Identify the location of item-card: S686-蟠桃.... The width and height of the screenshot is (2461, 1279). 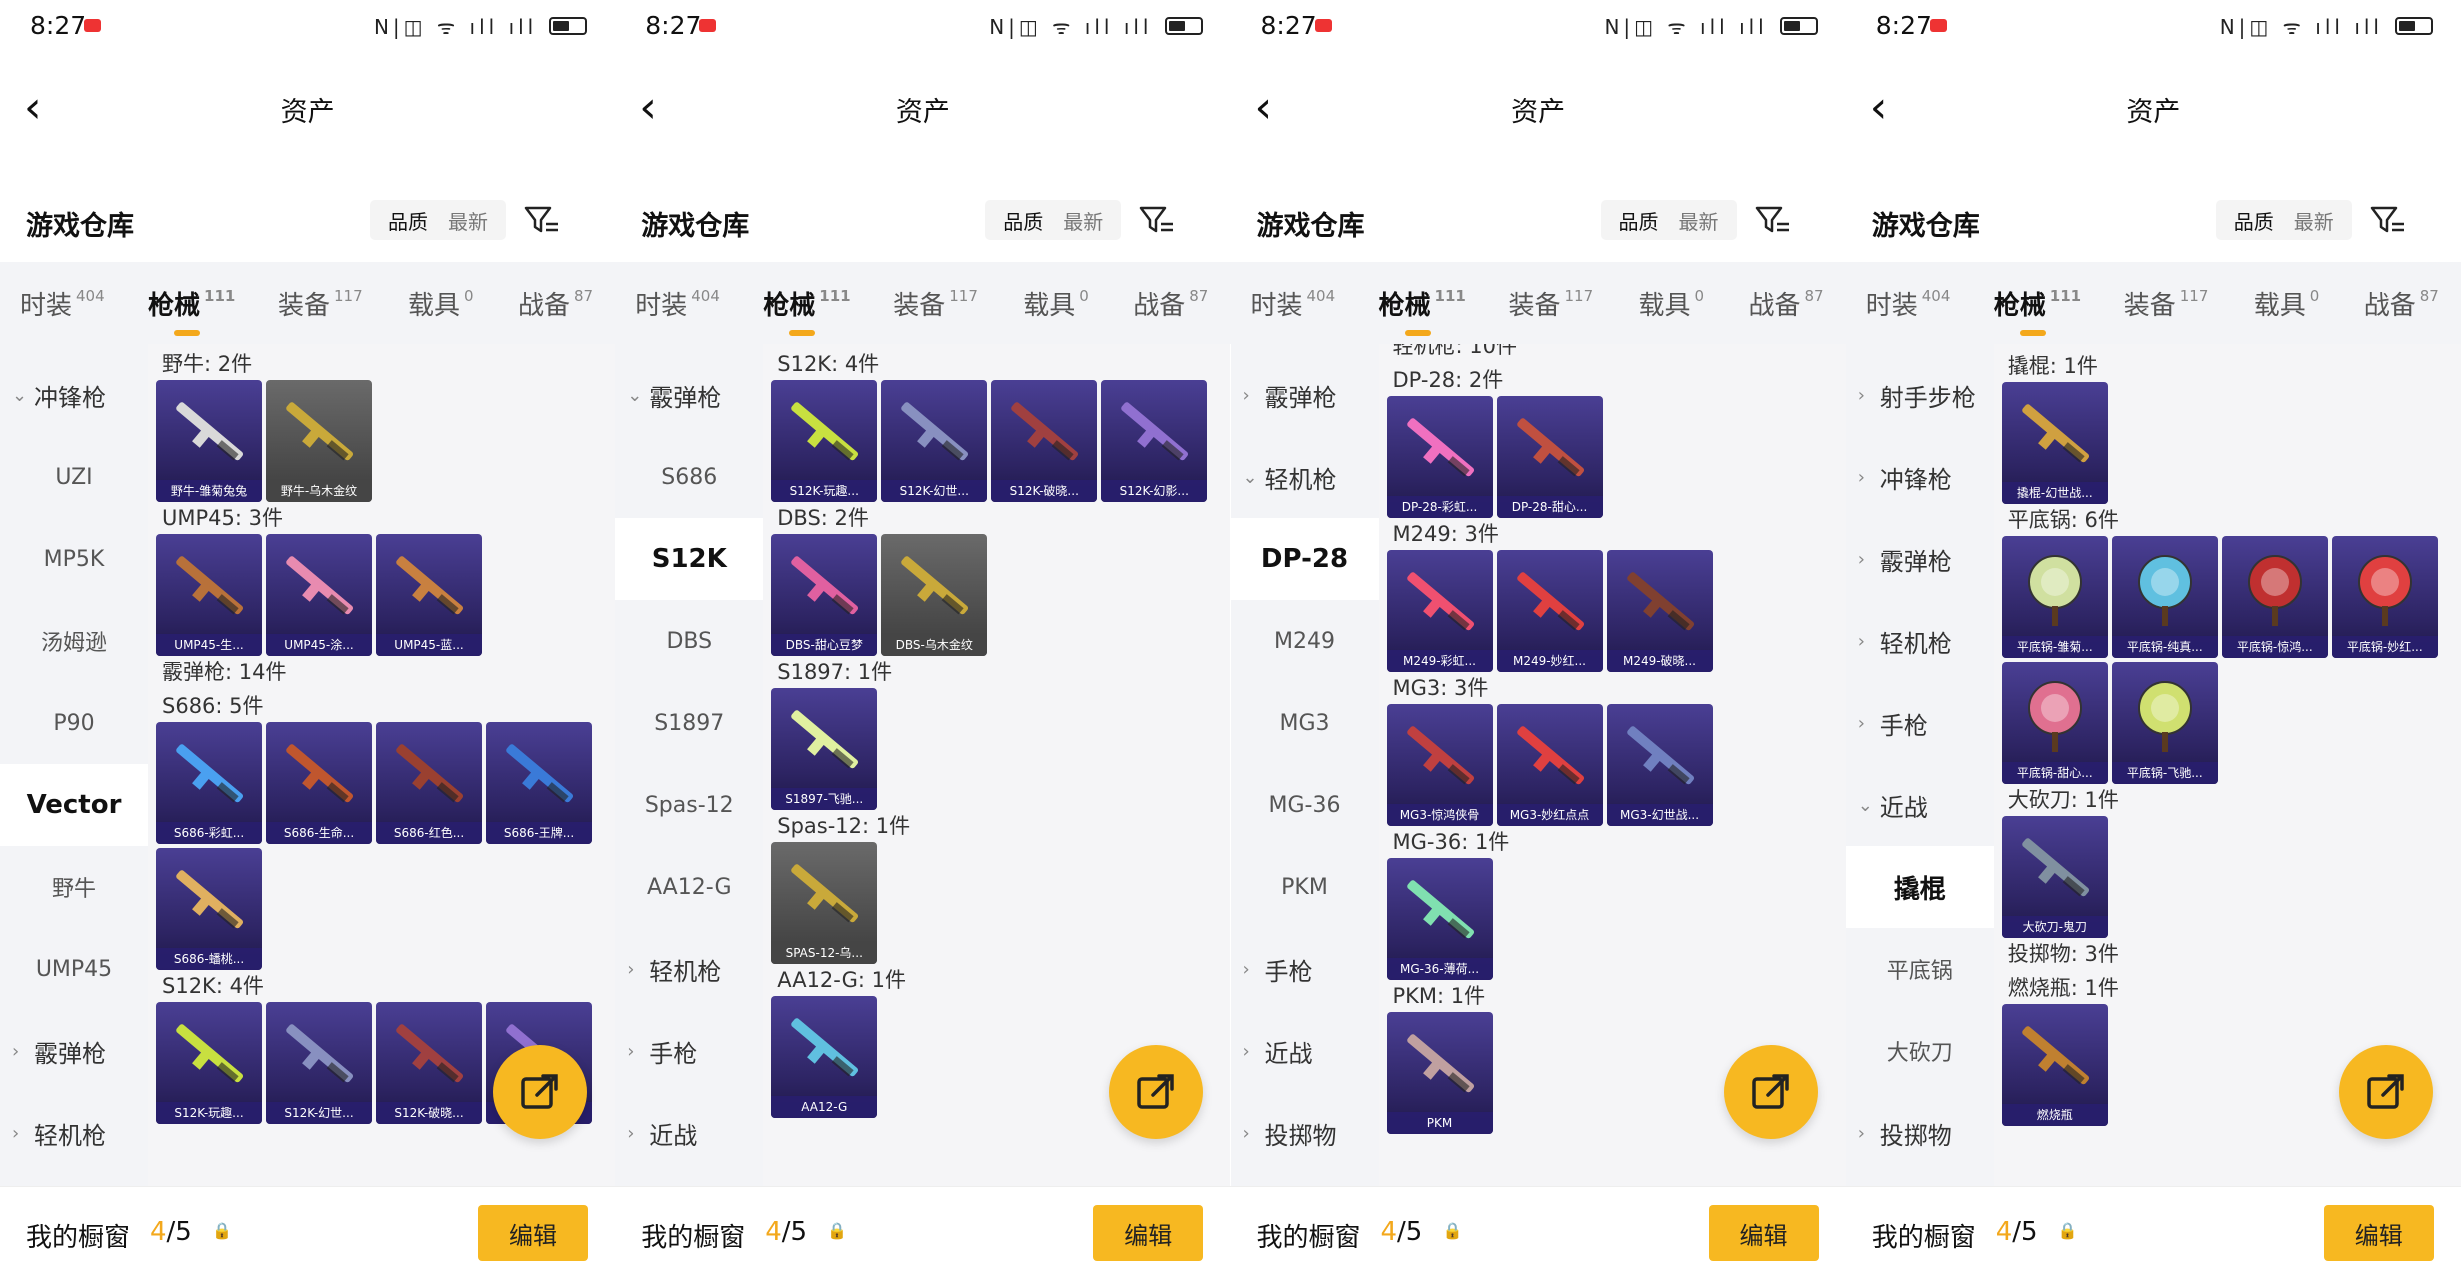
(209, 909).